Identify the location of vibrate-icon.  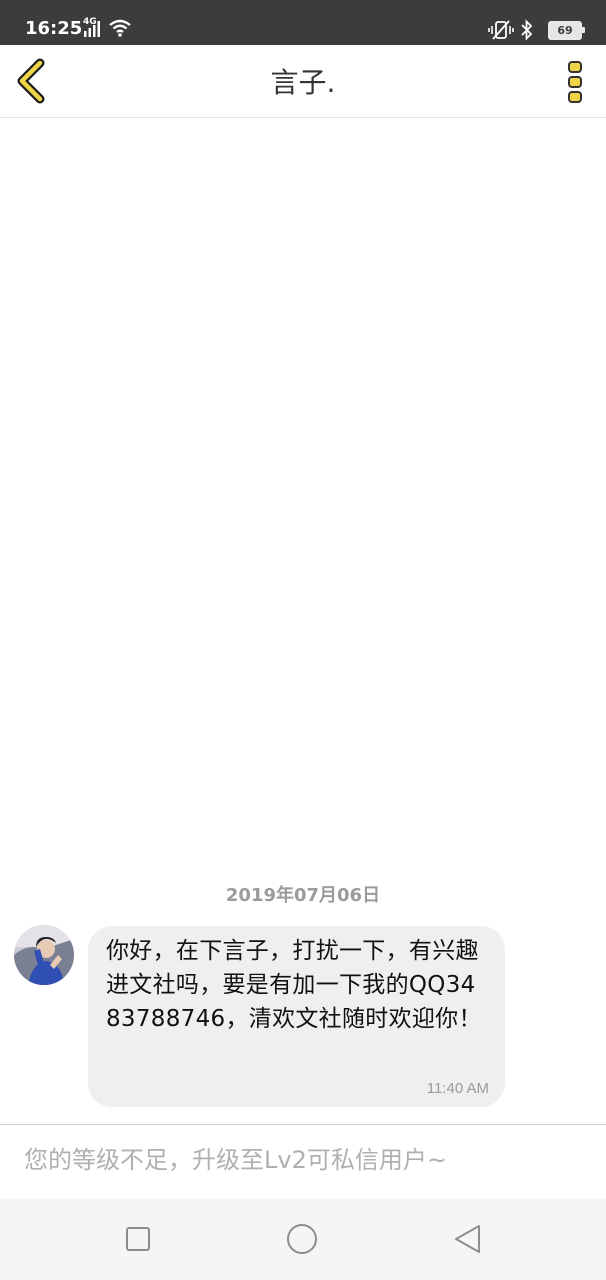
(501, 30).